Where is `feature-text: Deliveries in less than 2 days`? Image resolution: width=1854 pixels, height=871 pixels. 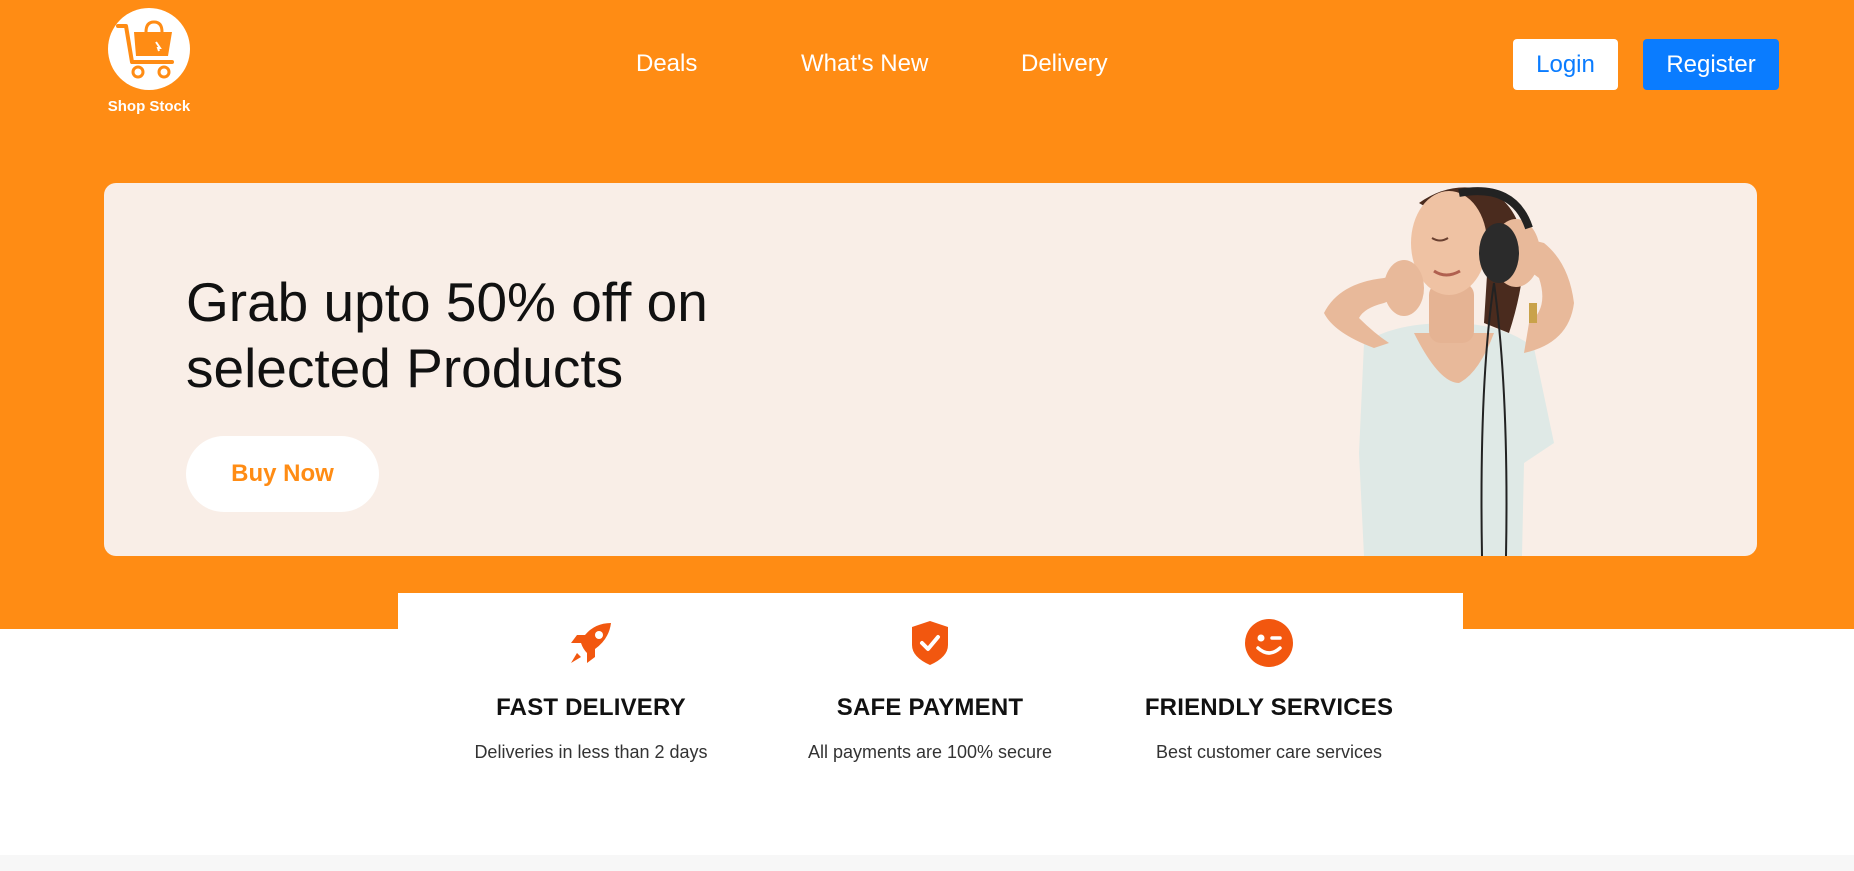
feature-text: Deliveries in less than 2 days is located at coordinates (591, 752).